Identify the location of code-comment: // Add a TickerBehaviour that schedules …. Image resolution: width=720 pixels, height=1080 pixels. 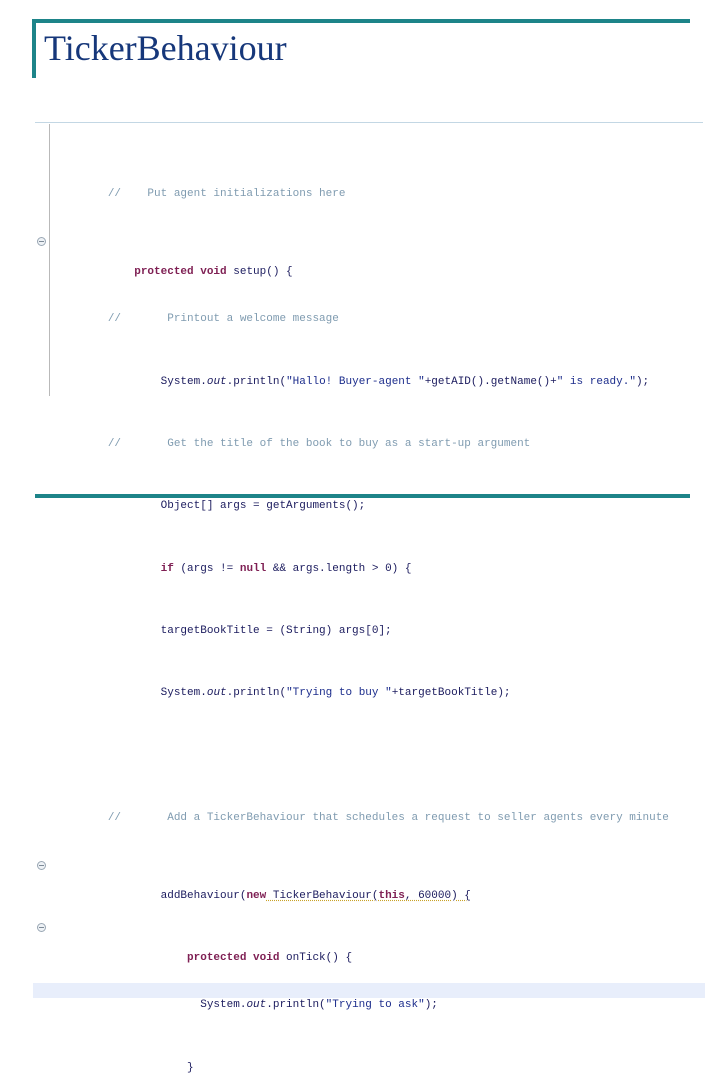
(388, 818).